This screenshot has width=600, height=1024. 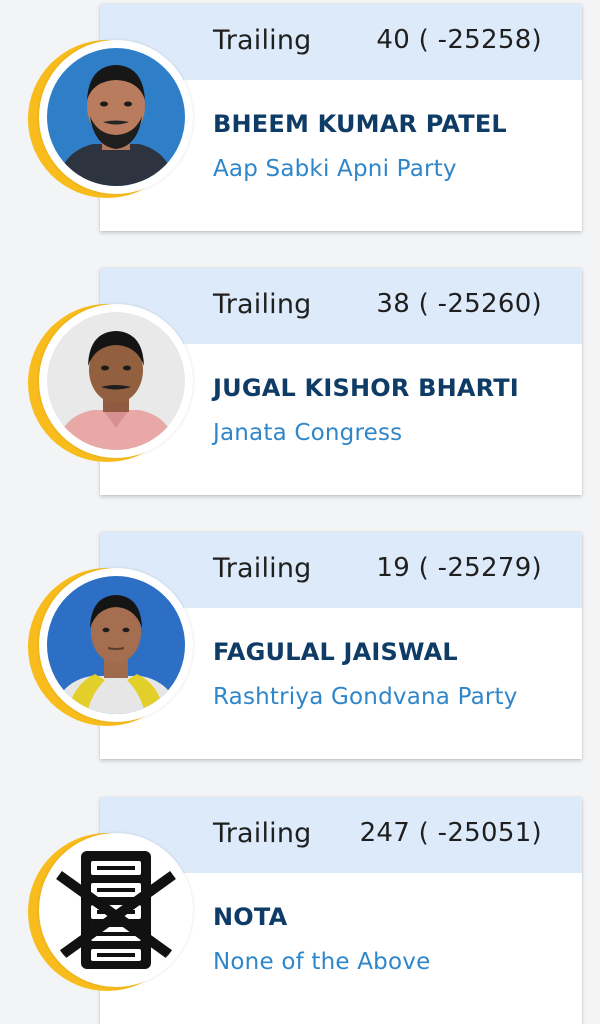 What do you see at coordinates (366, 388) in the screenshot?
I see `candidate-name: JUGAL KISHOR BHARTI` at bounding box center [366, 388].